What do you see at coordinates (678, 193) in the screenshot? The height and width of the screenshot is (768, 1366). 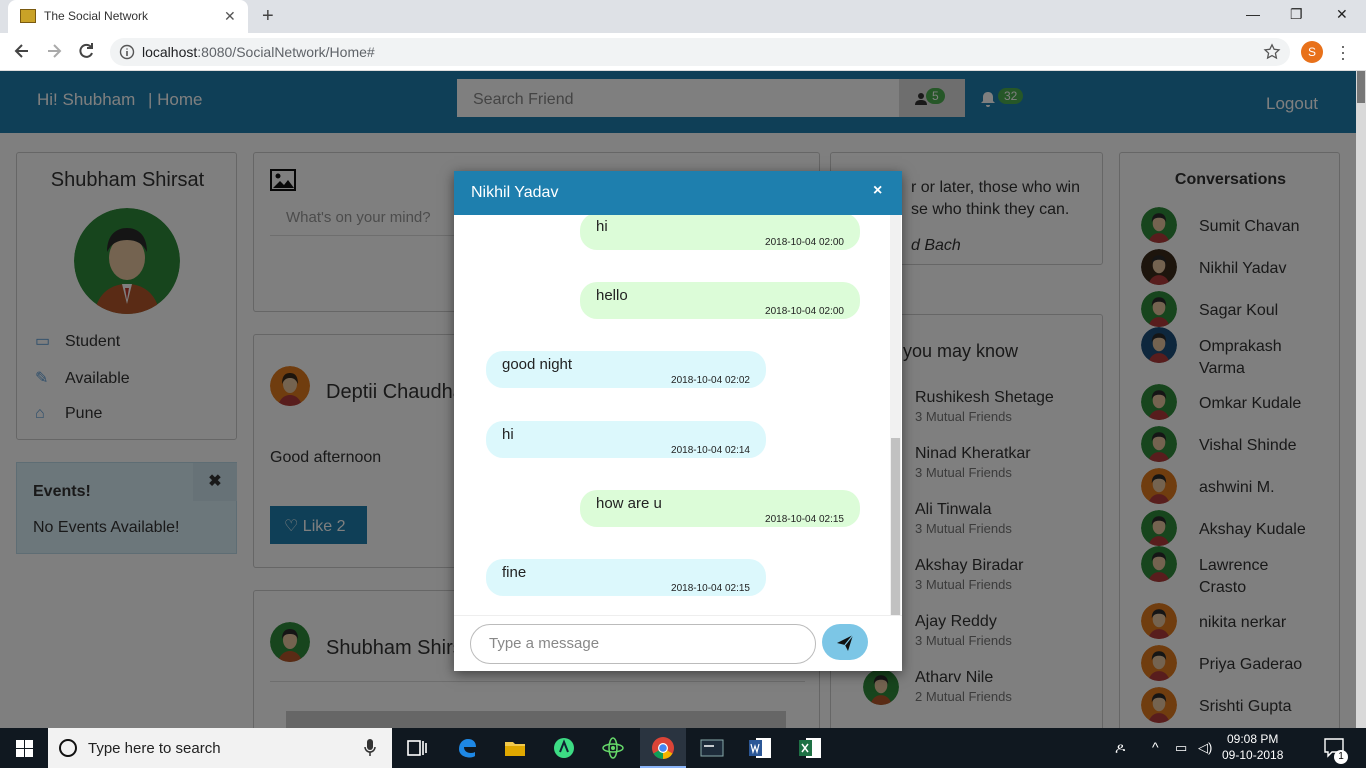 I see `chat-header: Nikhil Yadav ×` at bounding box center [678, 193].